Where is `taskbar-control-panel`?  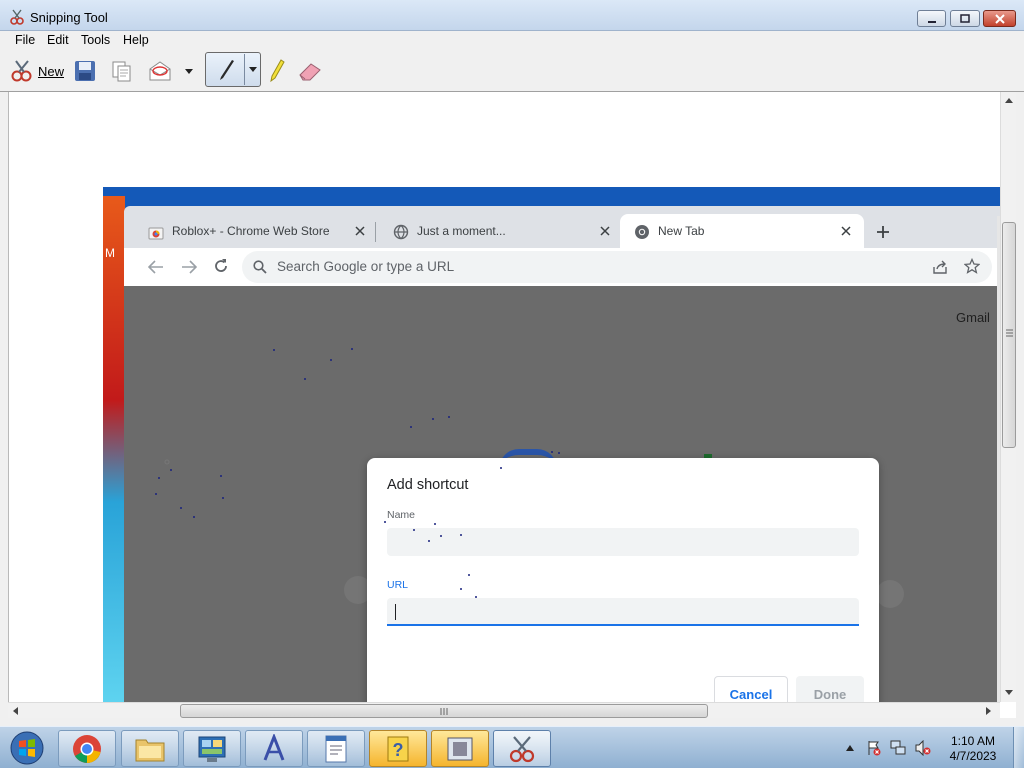 taskbar-control-panel is located at coordinates (212, 748).